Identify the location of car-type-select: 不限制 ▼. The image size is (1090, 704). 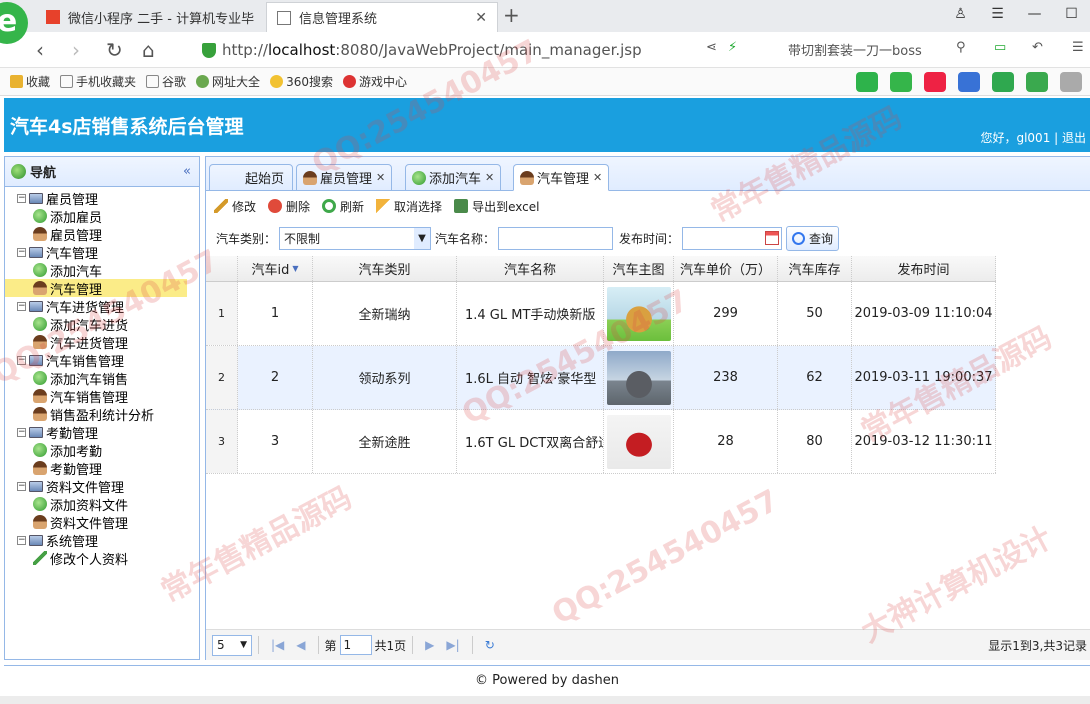
(355, 238).